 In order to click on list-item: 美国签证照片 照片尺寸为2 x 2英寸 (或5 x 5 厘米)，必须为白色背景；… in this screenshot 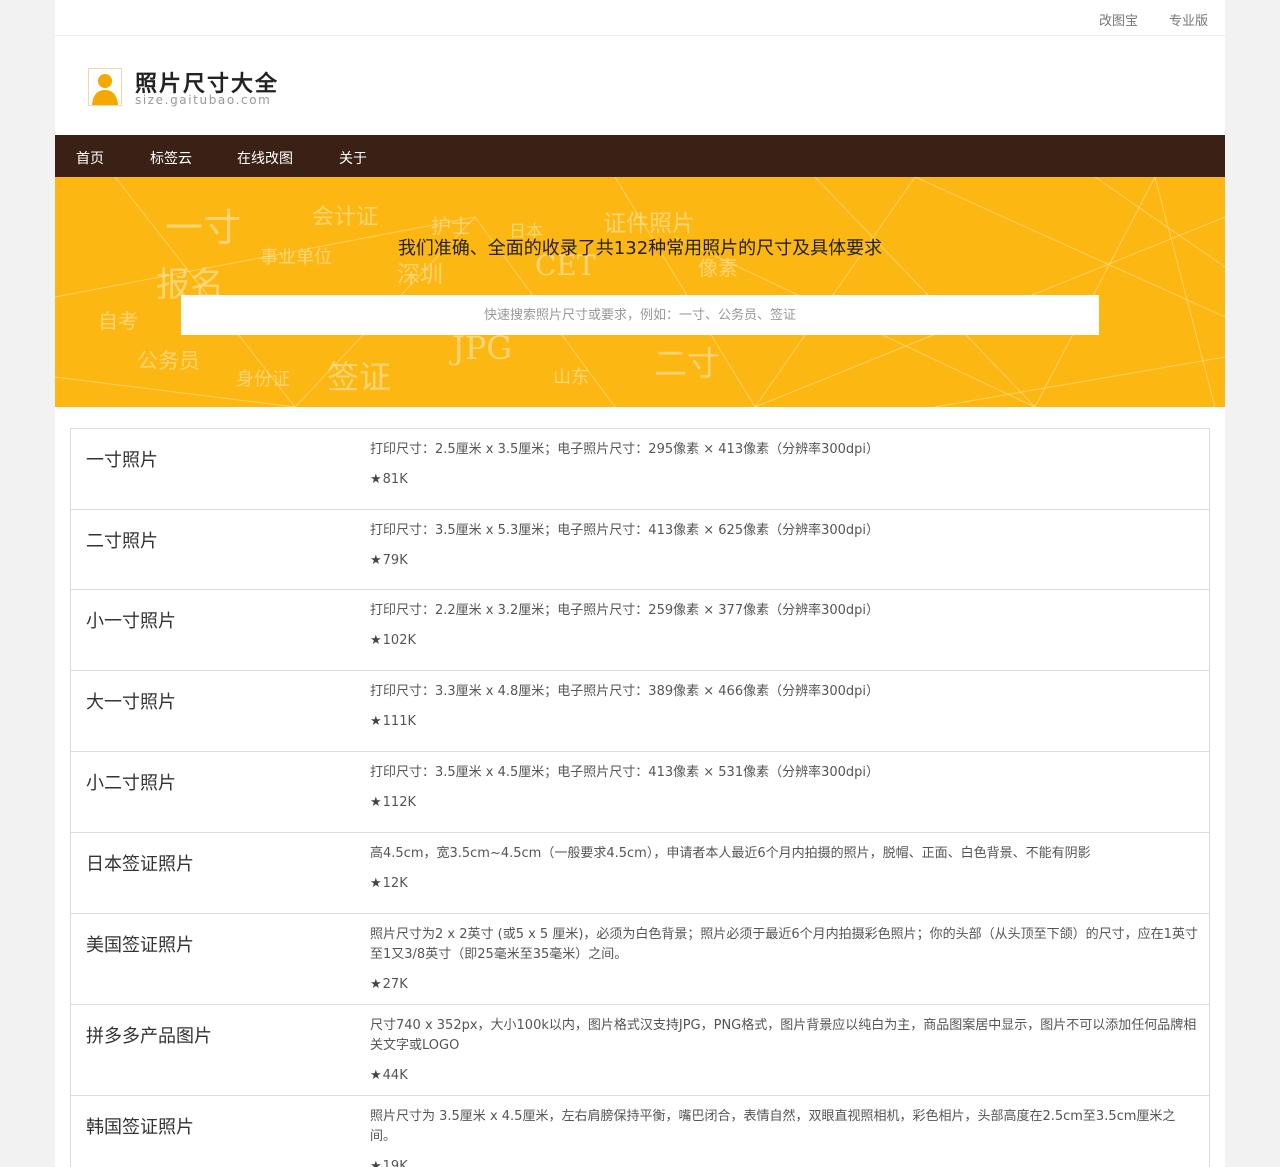, I will do `click(640, 959)`.